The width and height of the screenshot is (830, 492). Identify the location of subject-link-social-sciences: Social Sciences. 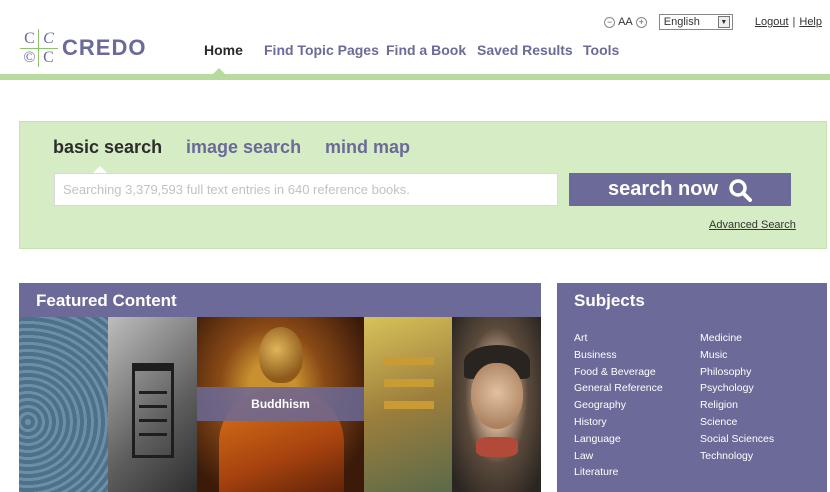
(737, 439).